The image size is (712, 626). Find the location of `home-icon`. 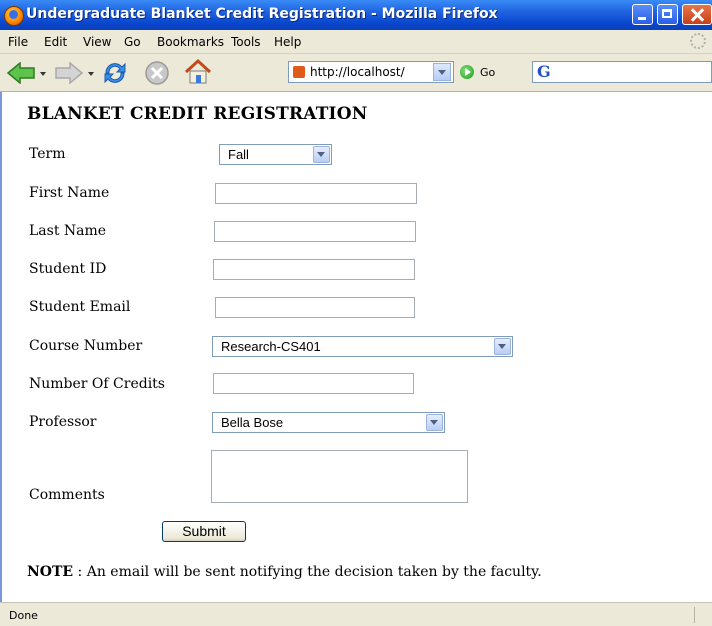

home-icon is located at coordinates (198, 72).